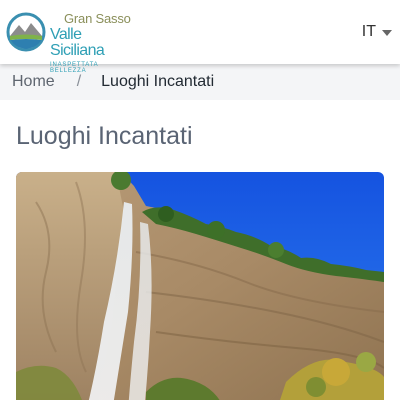  What do you see at coordinates (377, 32) in the screenshot?
I see `language-selector: IT` at bounding box center [377, 32].